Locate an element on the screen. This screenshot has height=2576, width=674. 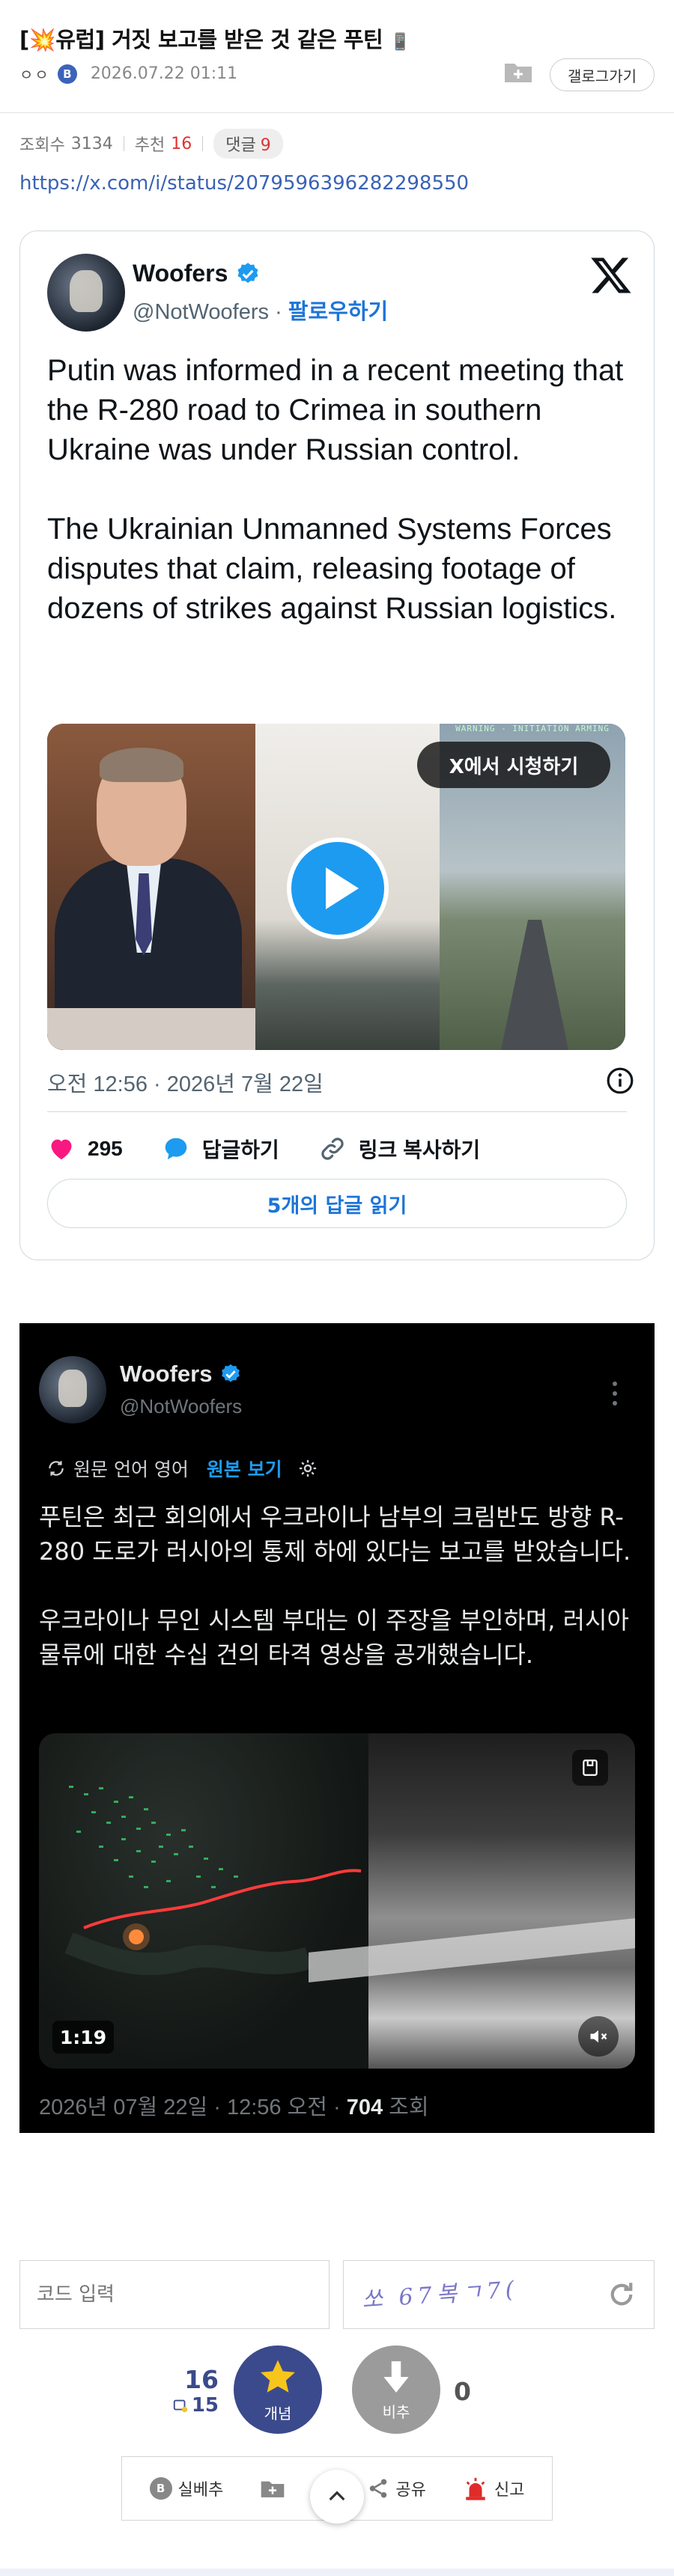
heart-icon is located at coordinates (62, 1149).